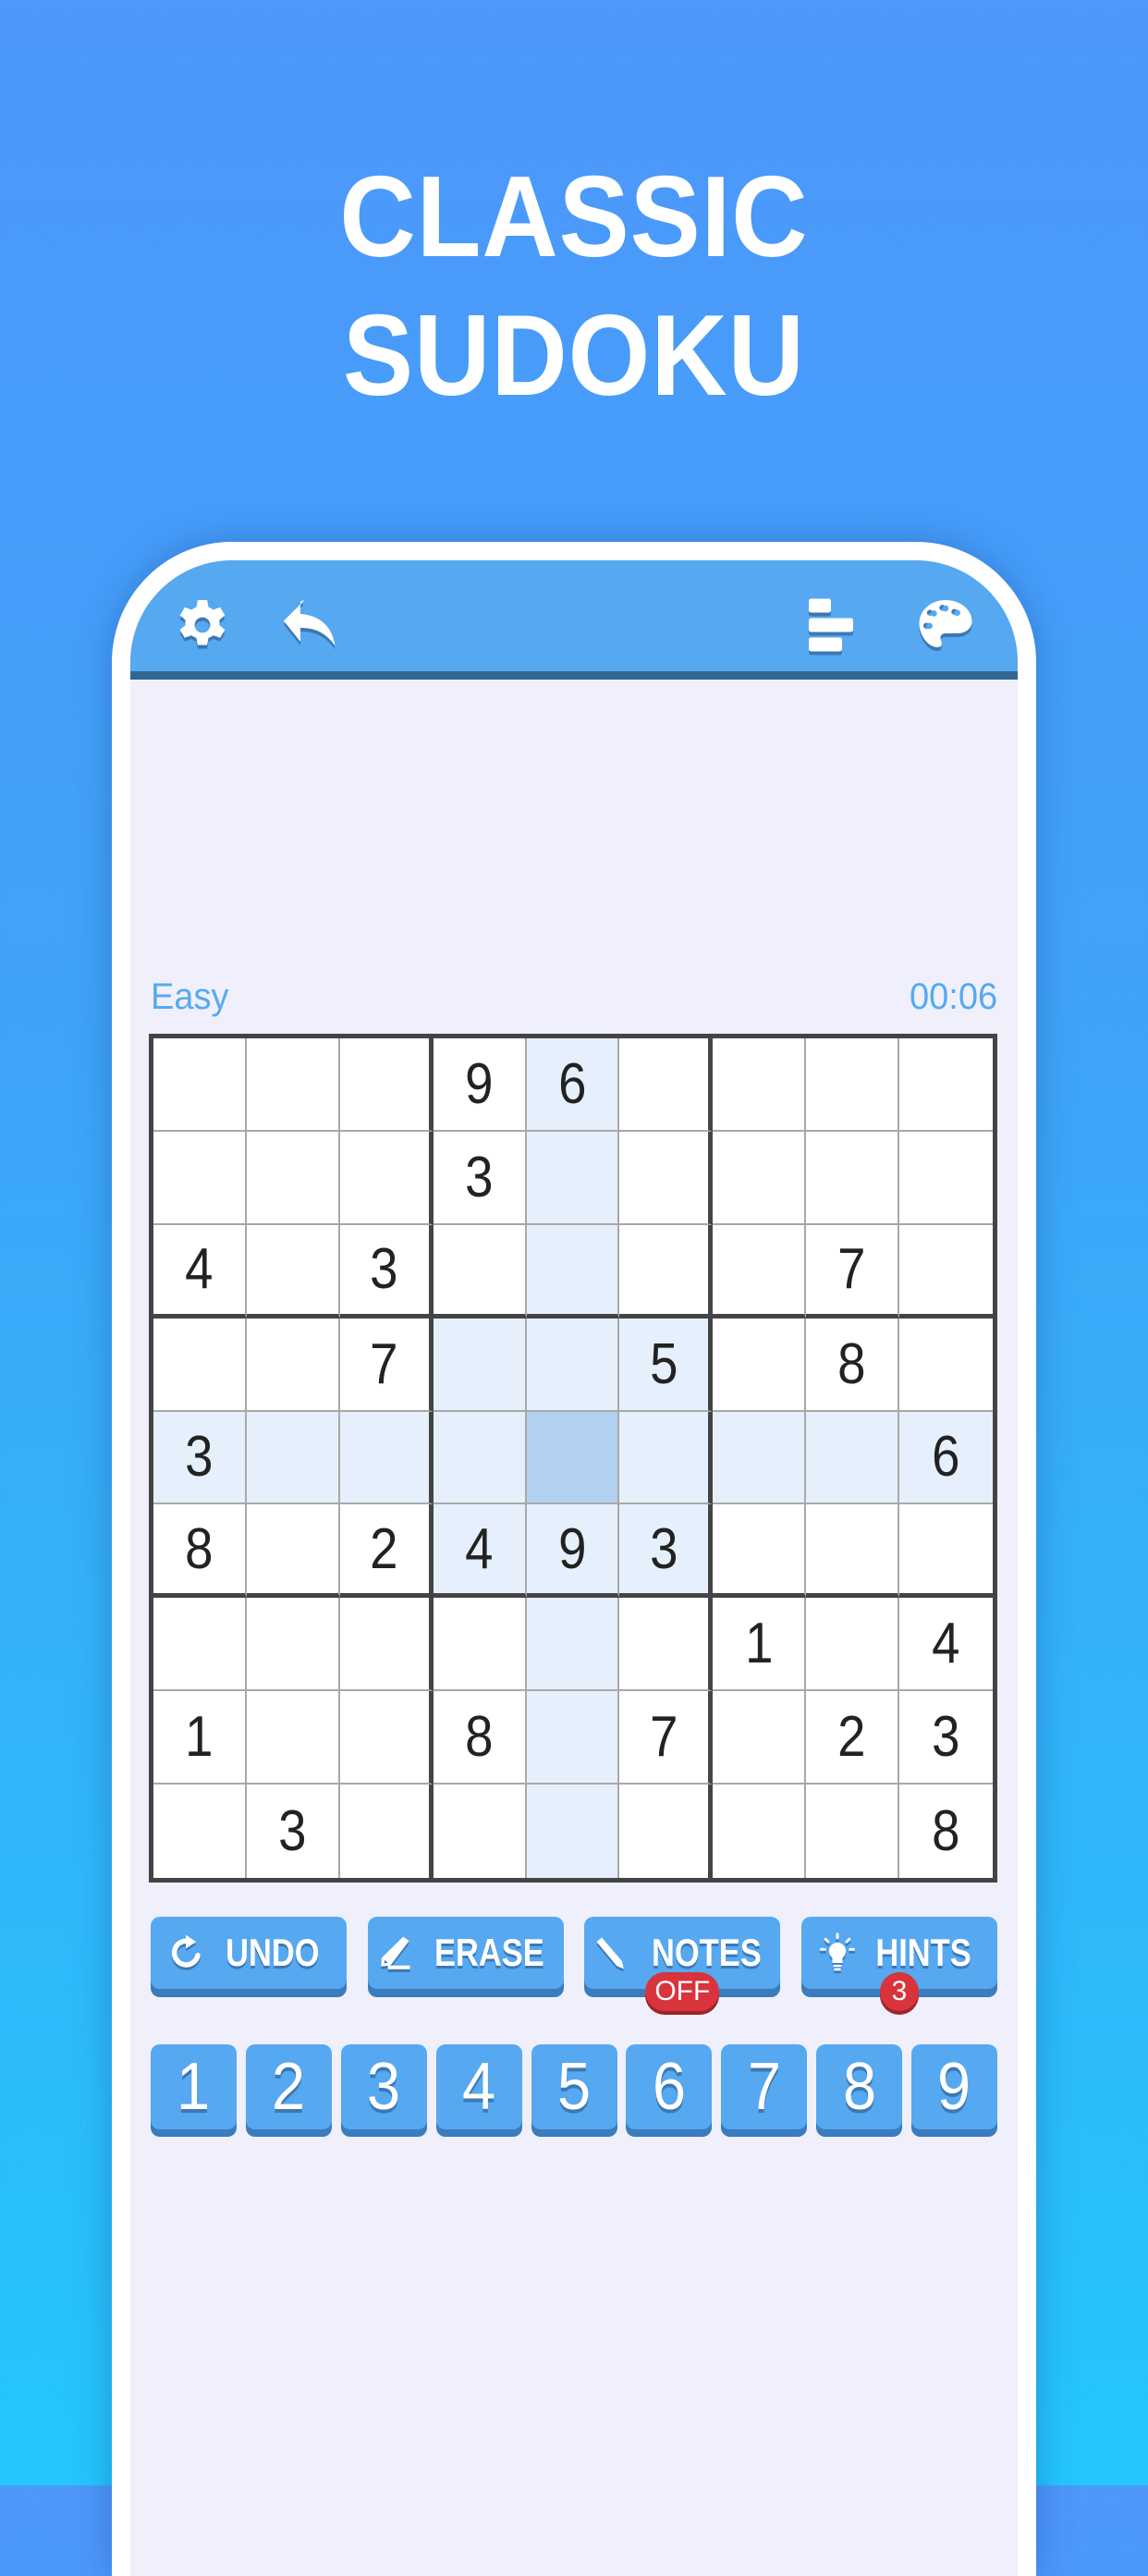 The width and height of the screenshot is (1148, 2576). I want to click on sudoku-cell-r6-c8, so click(853, 1551).